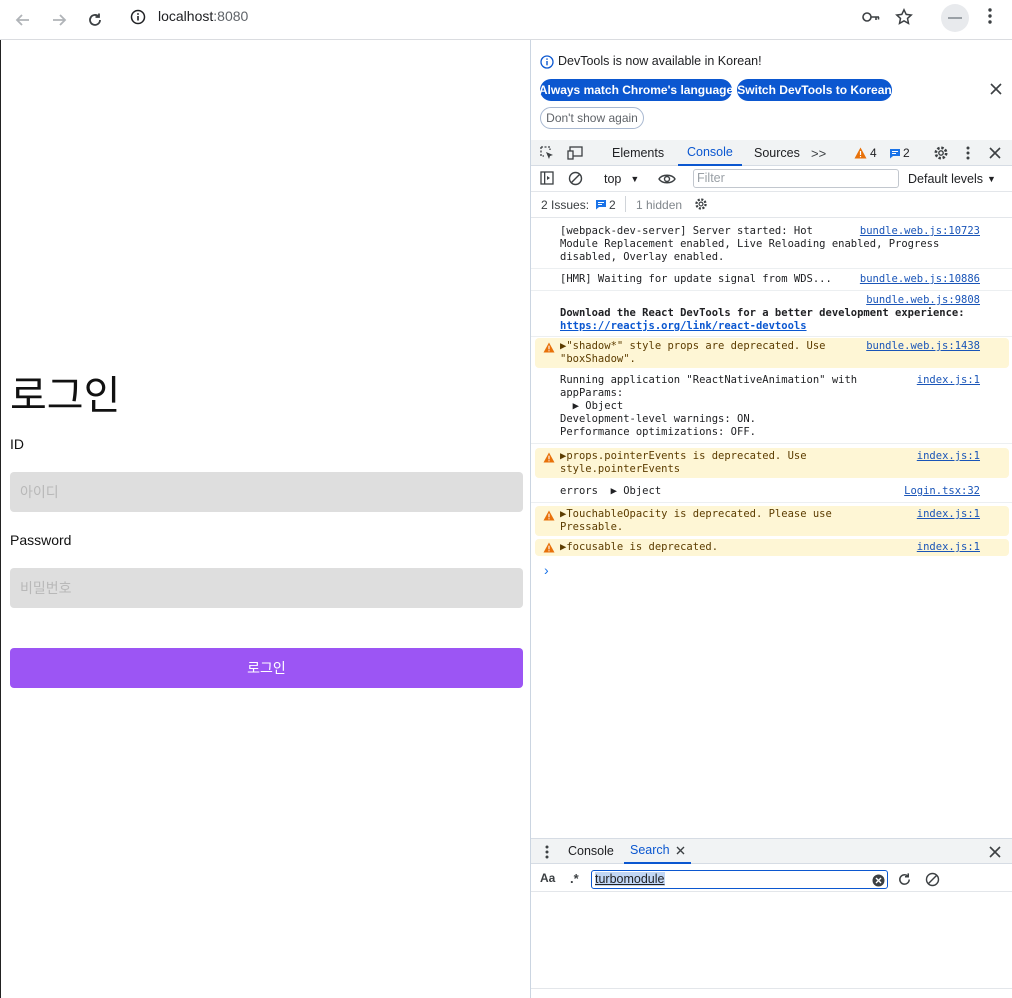 The image size is (1012, 998). Describe the element at coordinates (630, 879) in the screenshot. I see `search-value: turbomodule` at that location.